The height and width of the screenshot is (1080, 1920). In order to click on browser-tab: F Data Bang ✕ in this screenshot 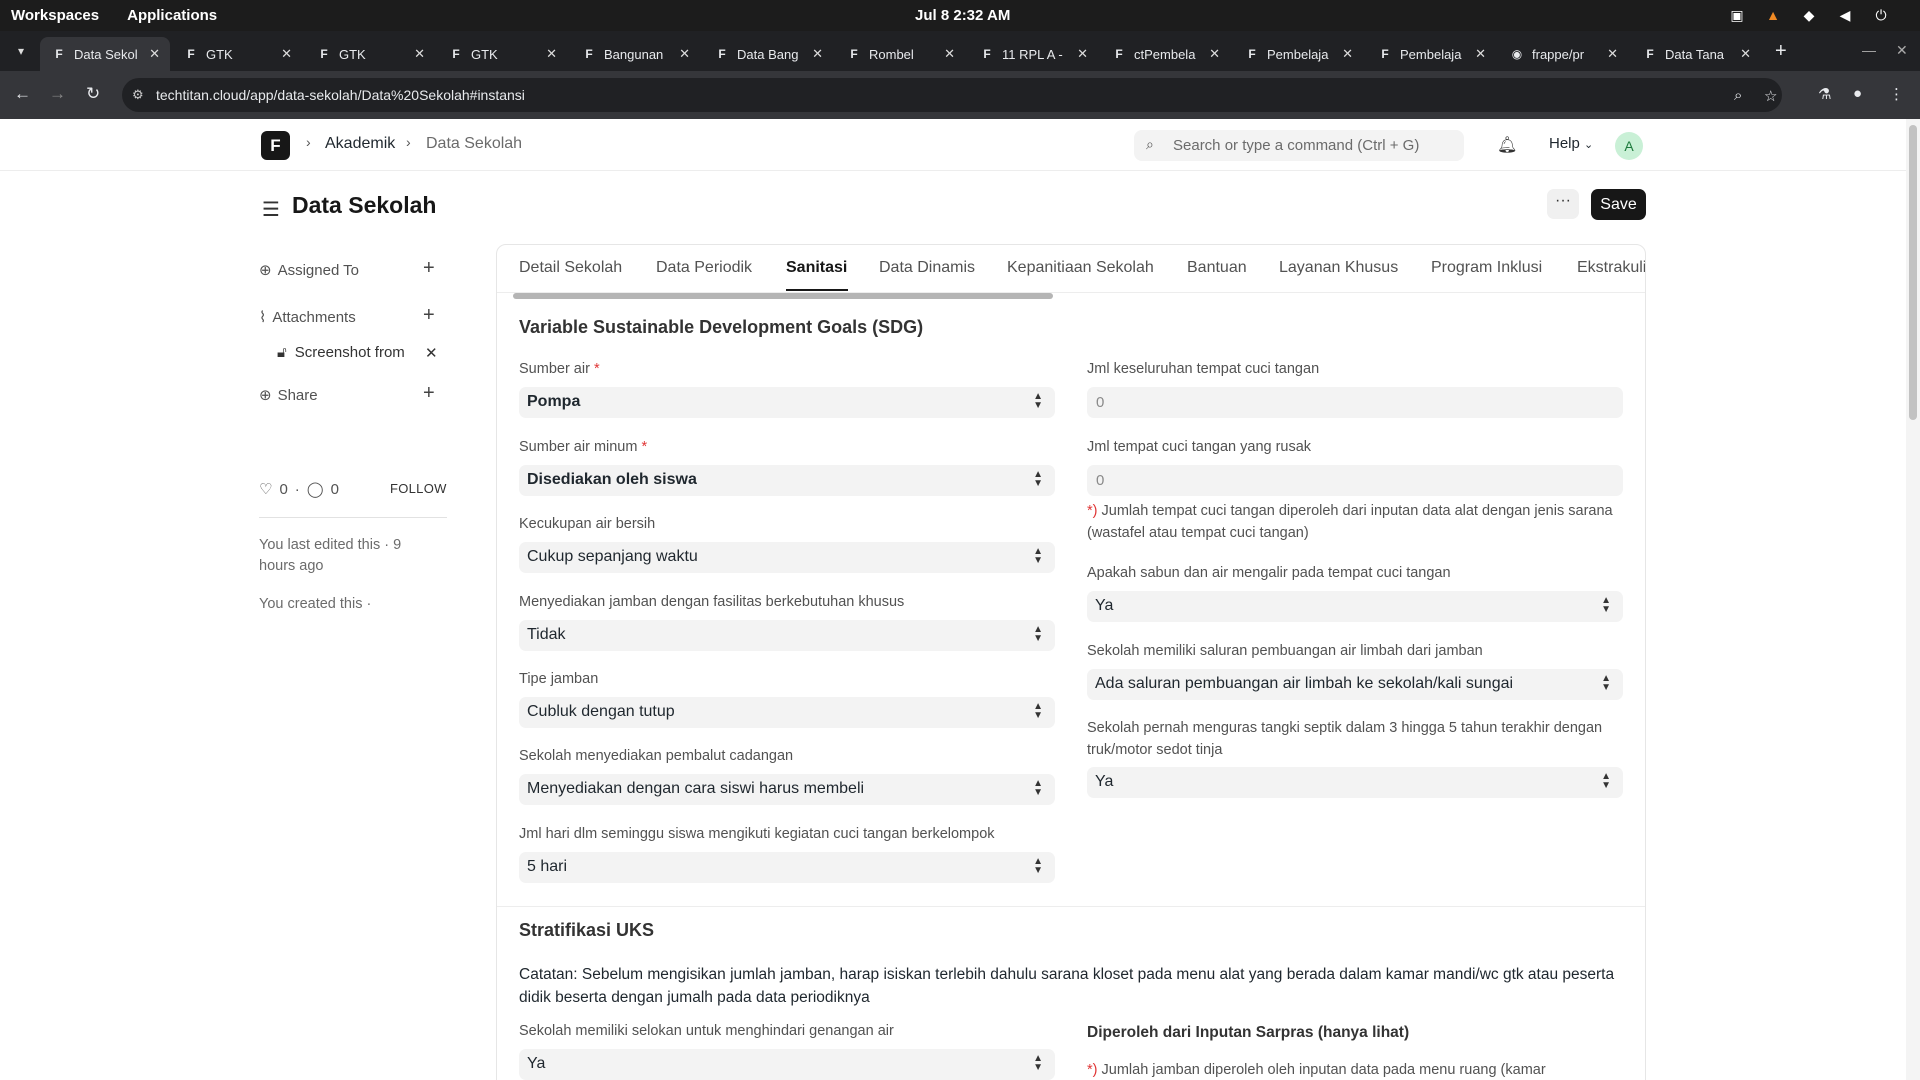, I will do `click(768, 54)`.